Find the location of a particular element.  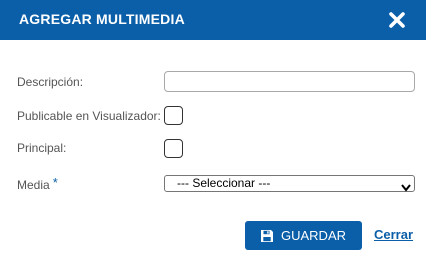

dialog-title: AGREGAR MULTIMEDIA is located at coordinates (102, 19).